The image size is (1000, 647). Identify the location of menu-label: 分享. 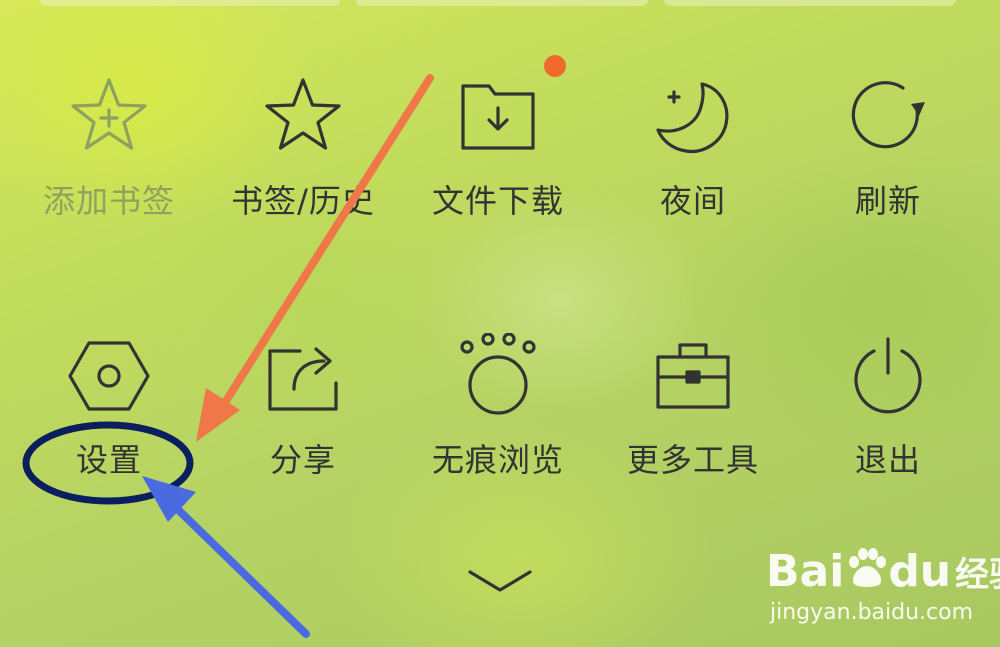
(302, 460).